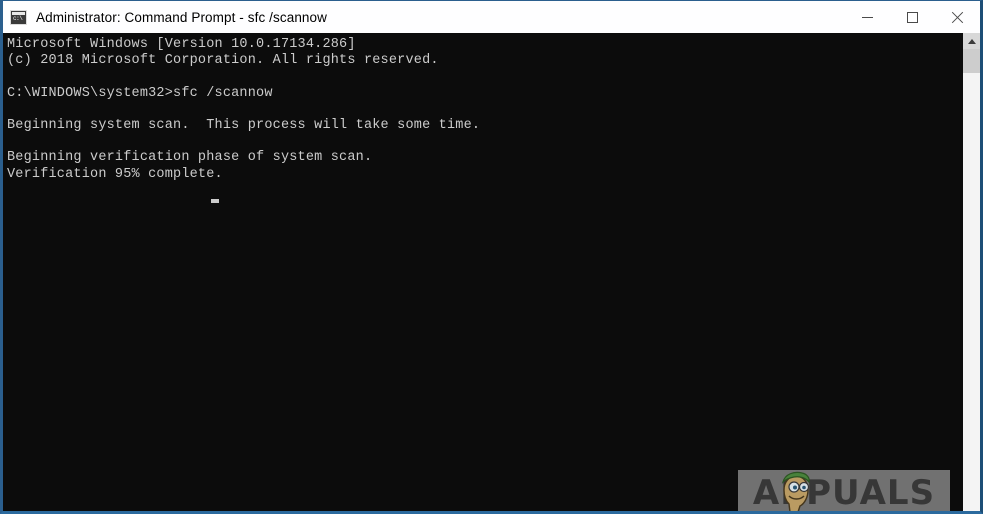 Image resolution: width=983 pixels, height=514 pixels. What do you see at coordinates (795, 491) in the screenshot?
I see `mascot-icon` at bounding box center [795, 491].